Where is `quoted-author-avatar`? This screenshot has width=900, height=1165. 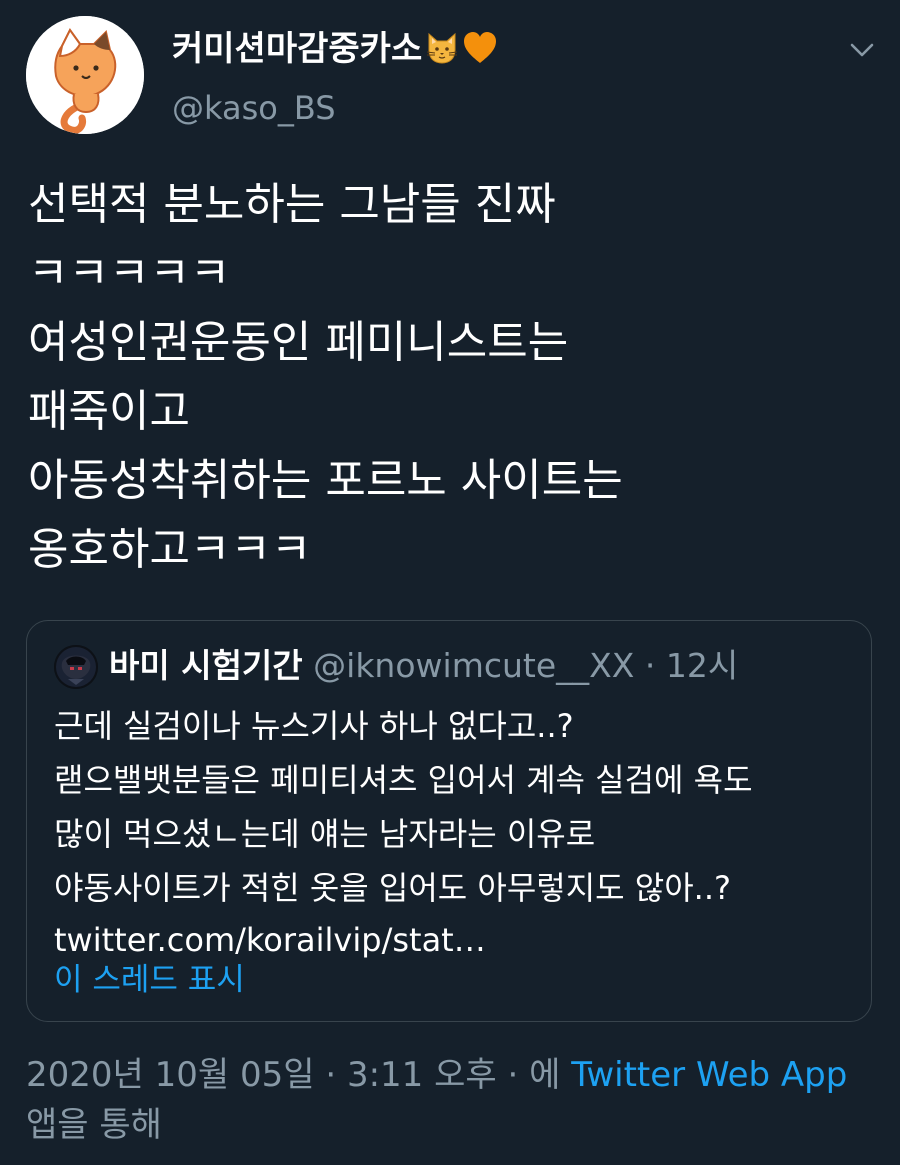
quoted-author-avatar is located at coordinates (76, 667).